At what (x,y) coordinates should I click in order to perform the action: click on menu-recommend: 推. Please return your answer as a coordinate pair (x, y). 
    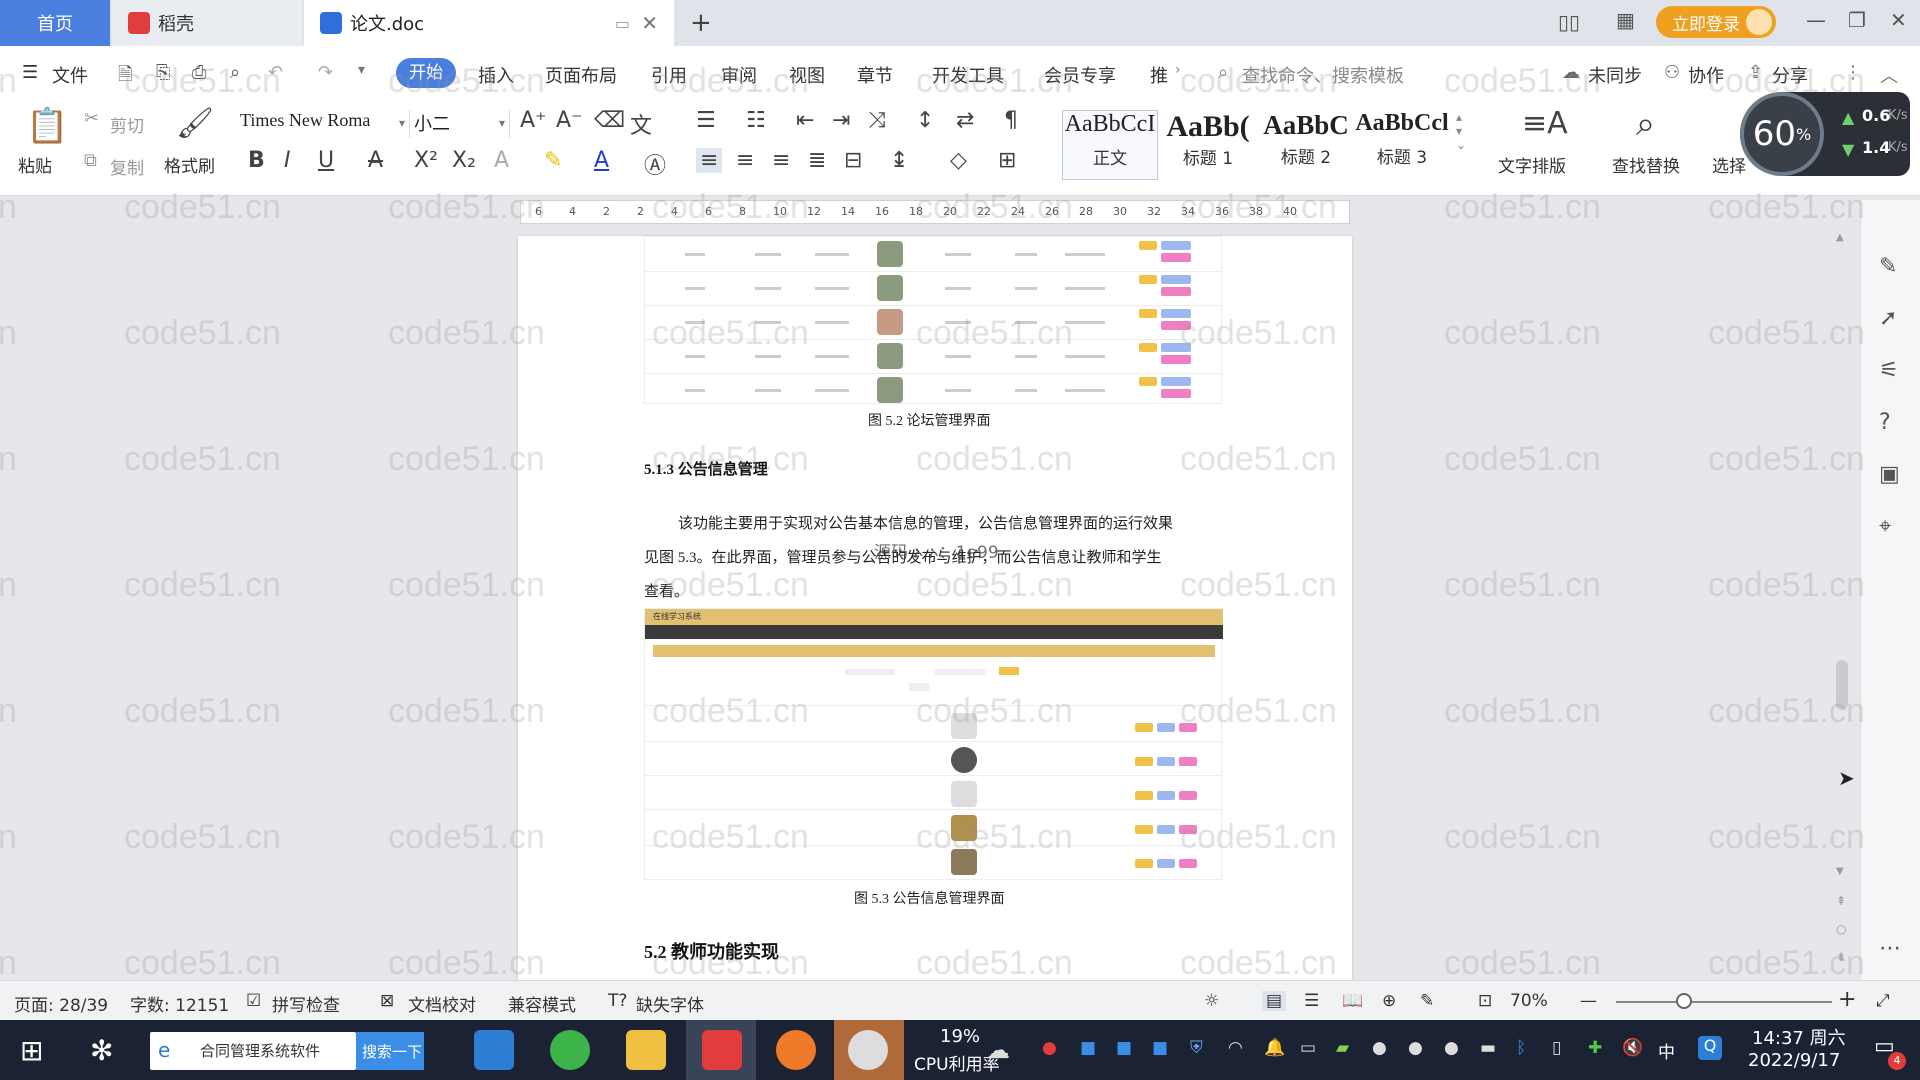
    Looking at the image, I should click on (1159, 75).